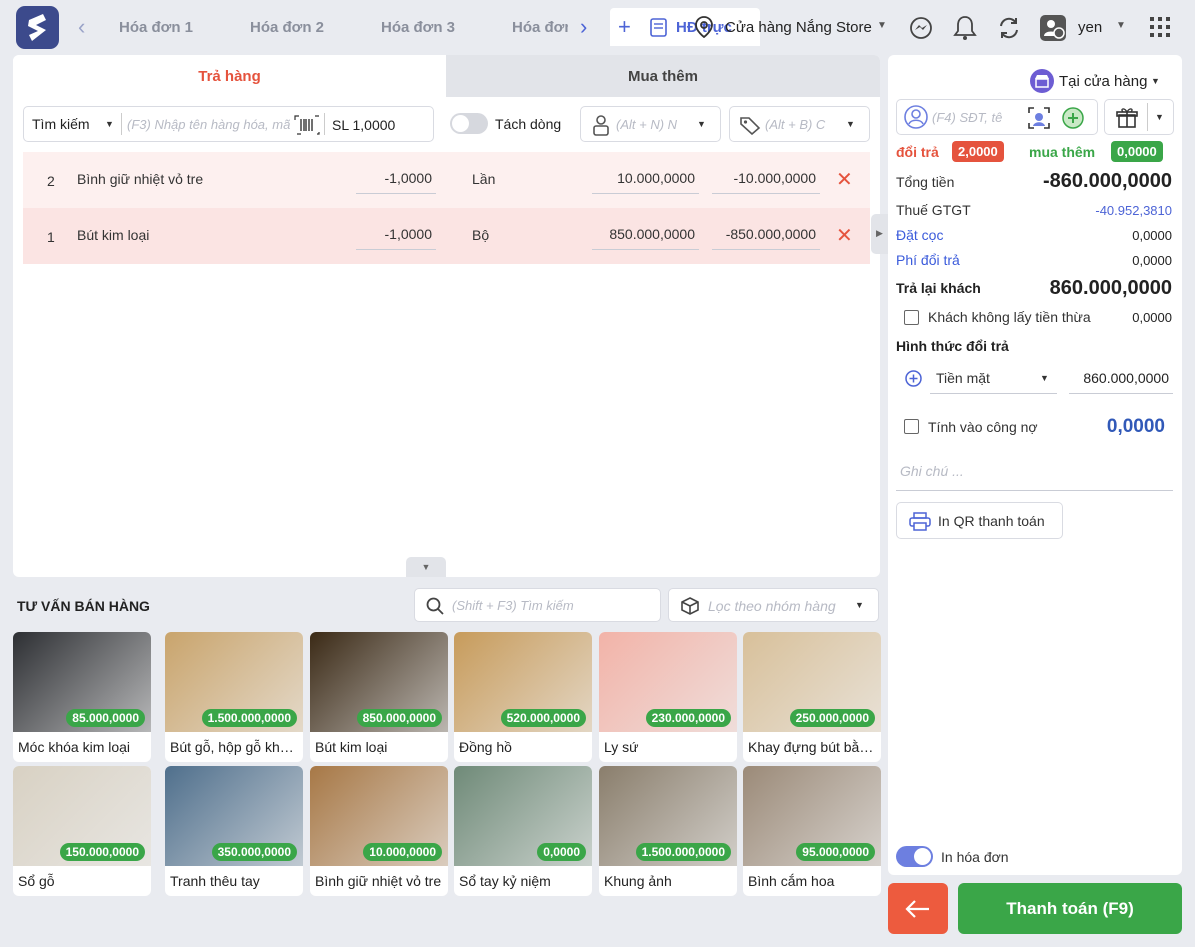 This screenshot has width=1195, height=947. Describe the element at coordinates (36, 881) in the screenshot. I see `product-name: Sổ gỗ` at that location.